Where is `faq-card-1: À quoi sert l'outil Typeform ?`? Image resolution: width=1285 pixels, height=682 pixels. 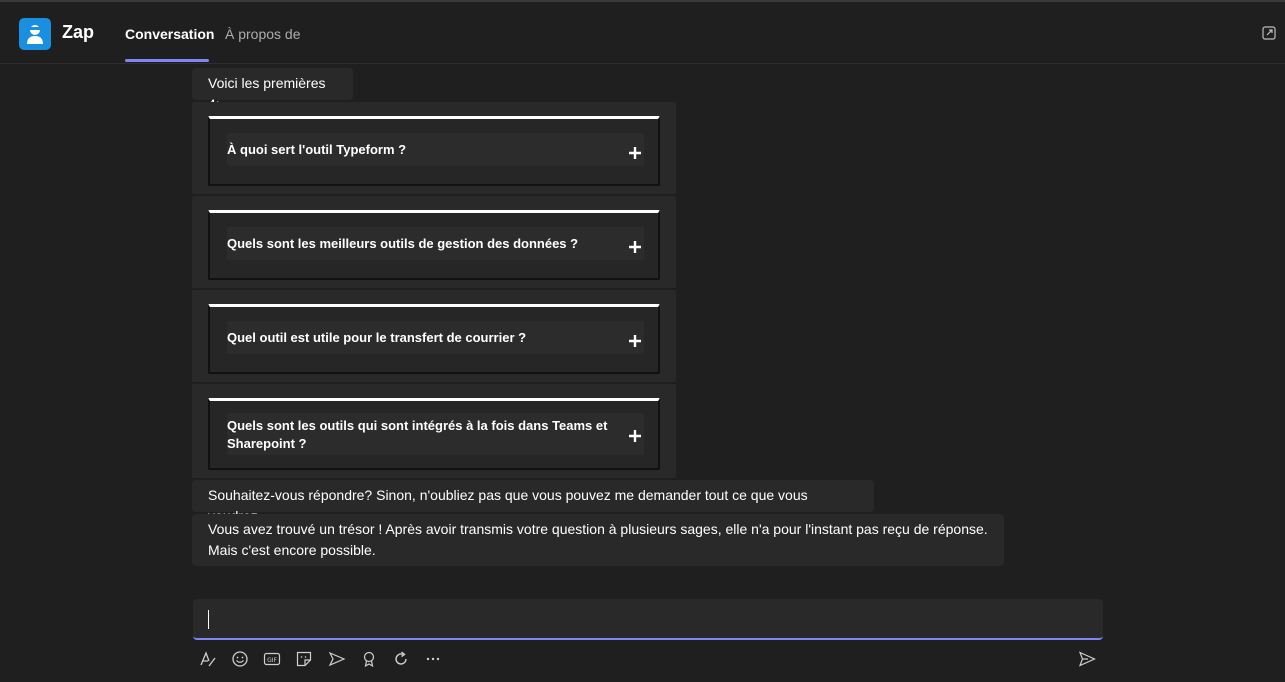 faq-card-1: À quoi sert l'outil Typeform ? is located at coordinates (434, 148).